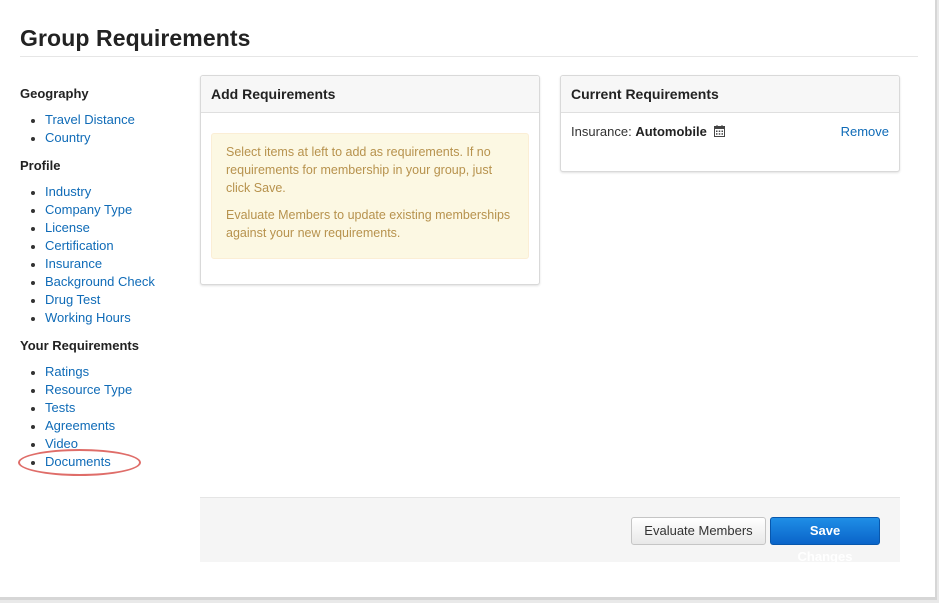 The image size is (939, 603). What do you see at coordinates (601, 131) in the screenshot?
I see `requirement-label: Insurance:` at bounding box center [601, 131].